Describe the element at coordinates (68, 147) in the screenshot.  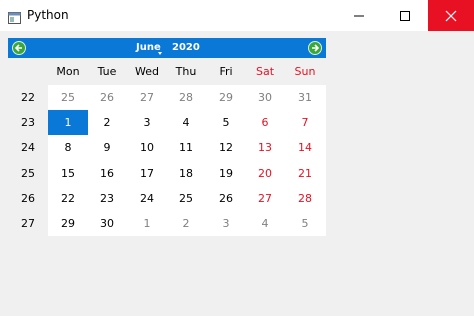
I see `day-cell: 8` at that location.